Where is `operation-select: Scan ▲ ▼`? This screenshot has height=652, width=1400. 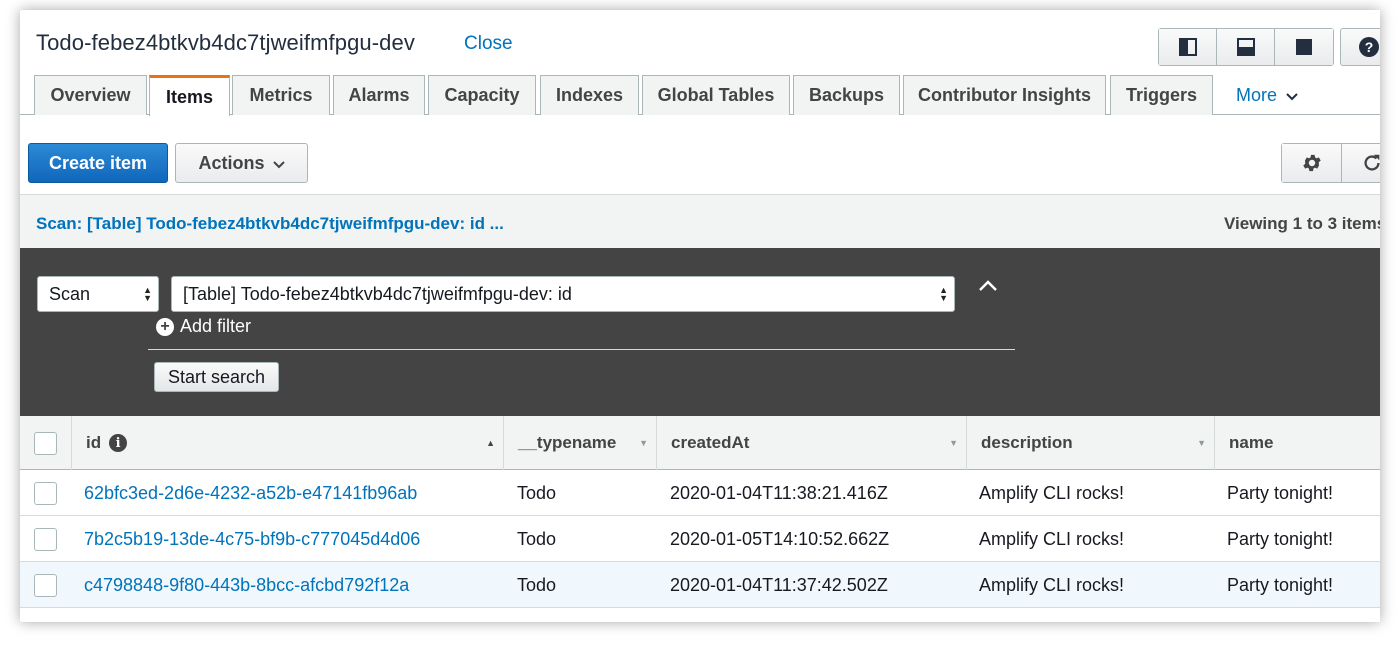
operation-select: Scan ▲ ▼ is located at coordinates (98, 294).